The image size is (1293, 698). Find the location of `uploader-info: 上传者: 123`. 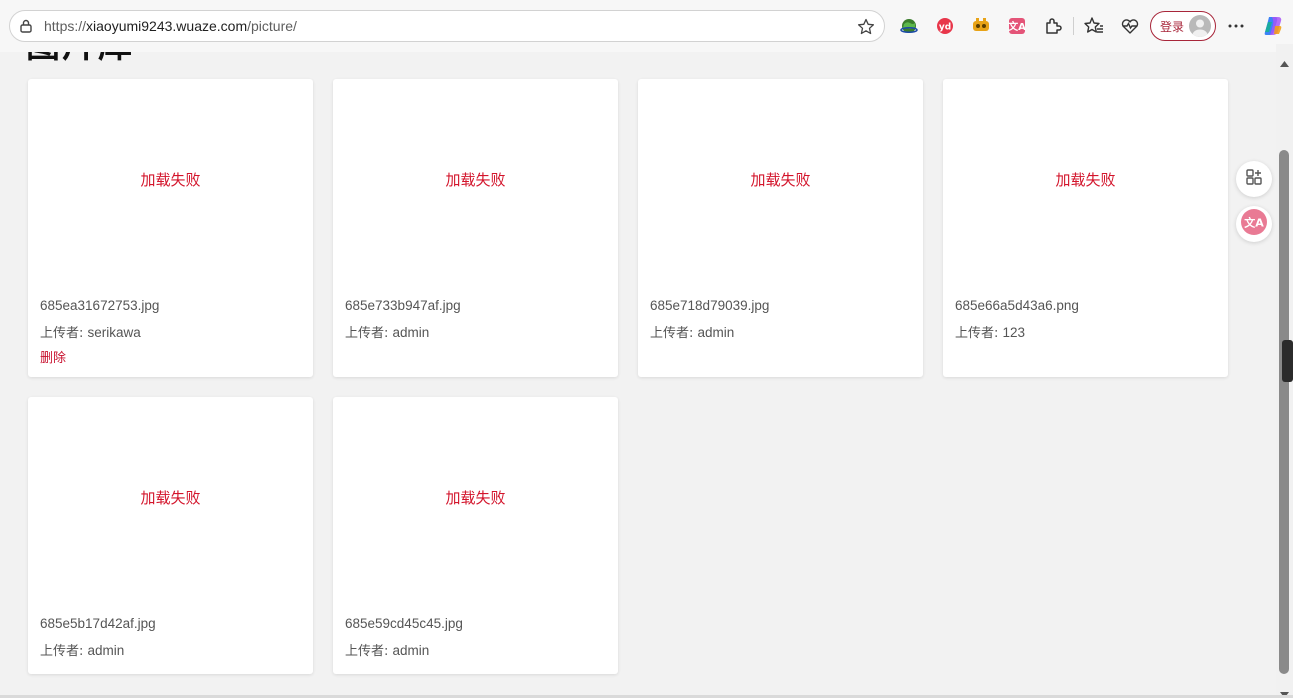

uploader-info: 上传者: 123 is located at coordinates (990, 331).